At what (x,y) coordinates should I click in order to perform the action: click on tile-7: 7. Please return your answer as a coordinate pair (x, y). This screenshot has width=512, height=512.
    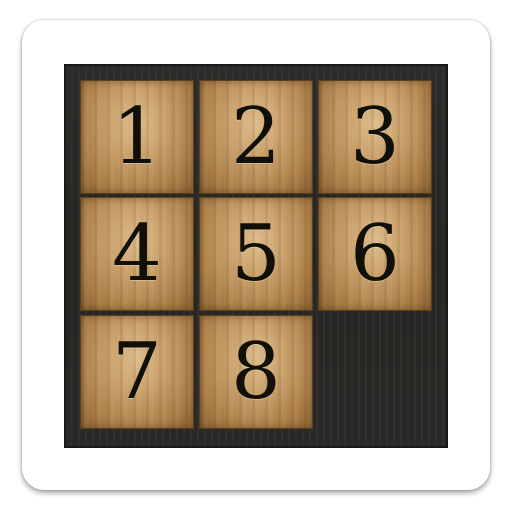
    Looking at the image, I should click on (137, 372).